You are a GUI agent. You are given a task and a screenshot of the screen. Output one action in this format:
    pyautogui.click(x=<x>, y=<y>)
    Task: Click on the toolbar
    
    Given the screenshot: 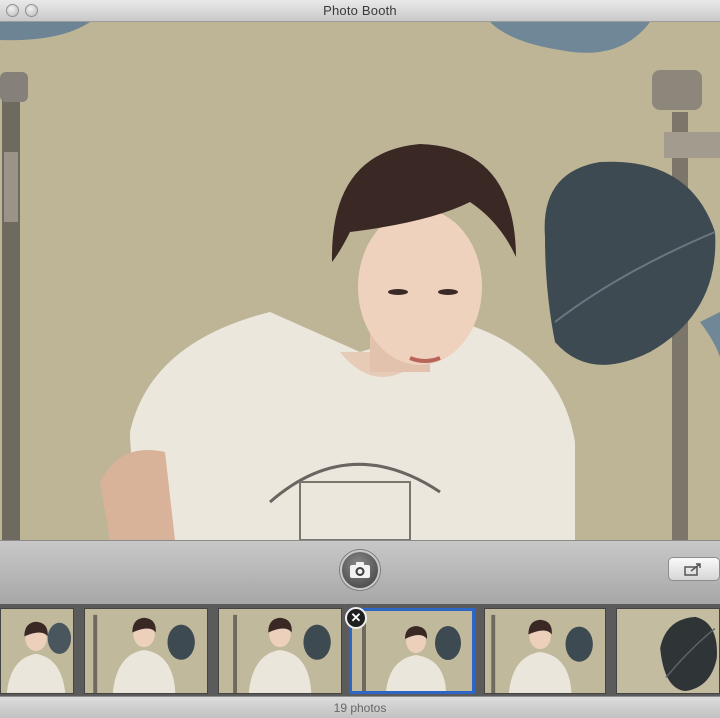 What is the action you would take?
    pyautogui.click(x=360, y=572)
    